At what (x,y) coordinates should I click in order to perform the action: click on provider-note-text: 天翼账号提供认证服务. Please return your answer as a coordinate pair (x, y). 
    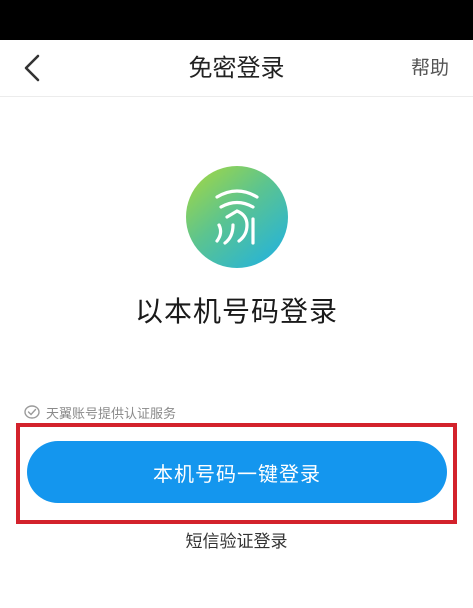
    Looking at the image, I should click on (111, 414).